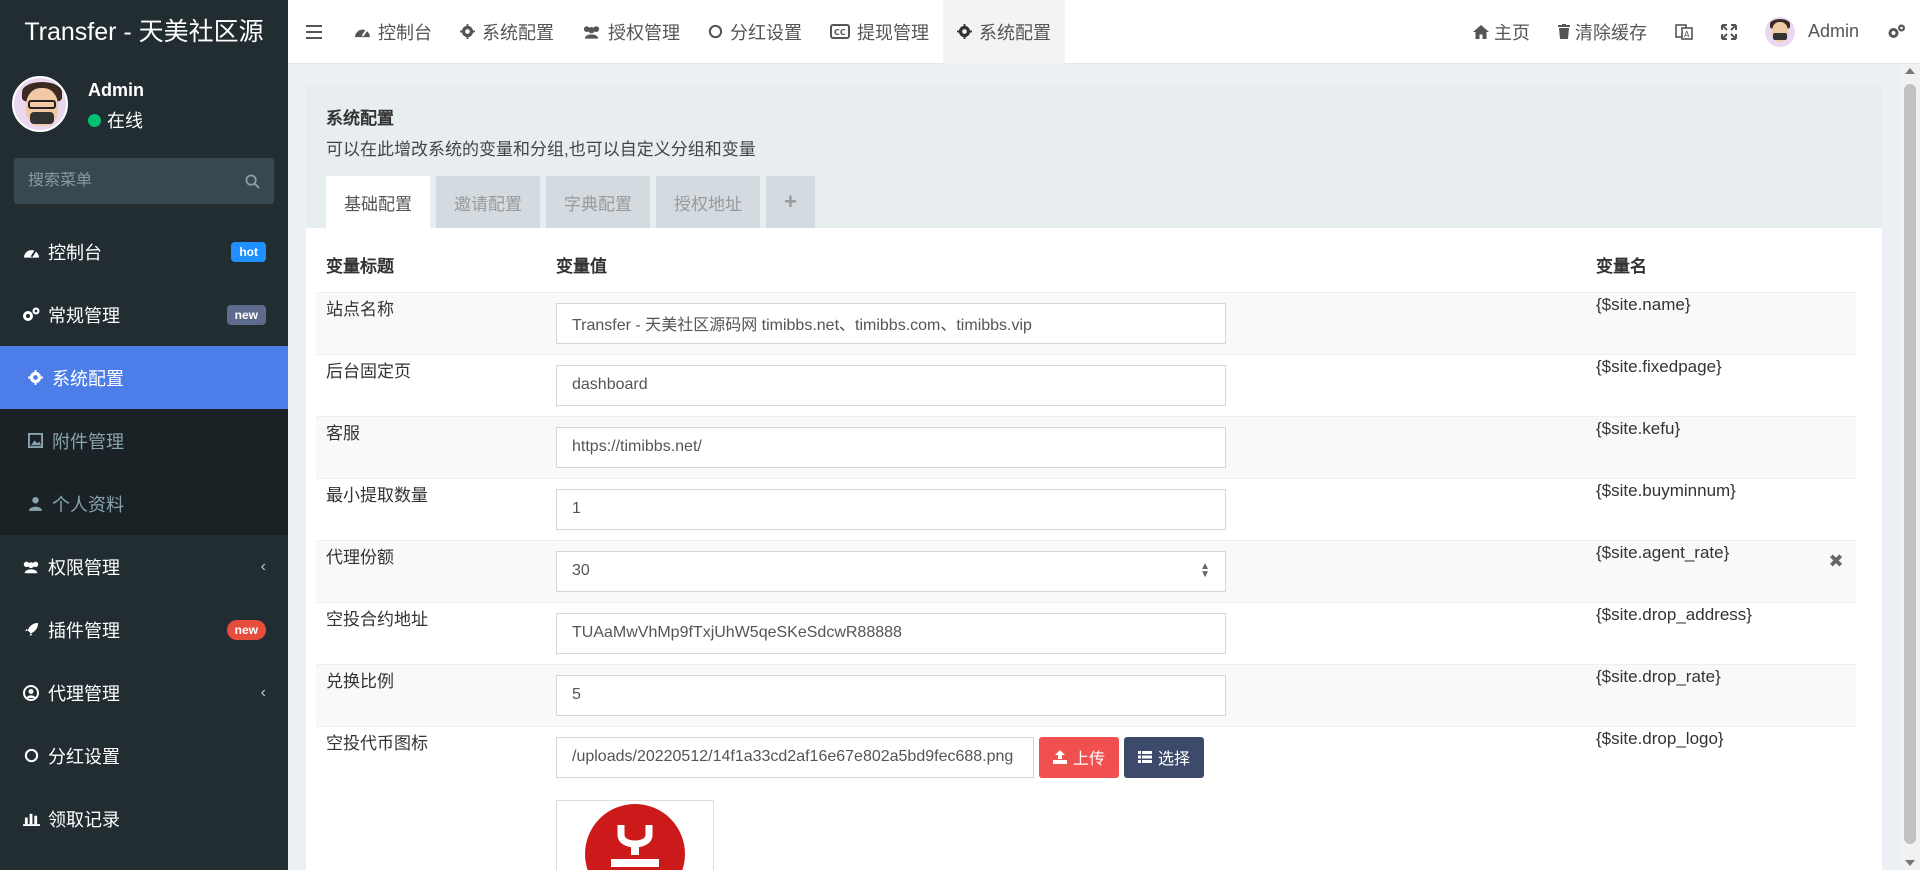 The height and width of the screenshot is (870, 1920). I want to click on sidebar-item-label: 权限管理, so click(84, 567).